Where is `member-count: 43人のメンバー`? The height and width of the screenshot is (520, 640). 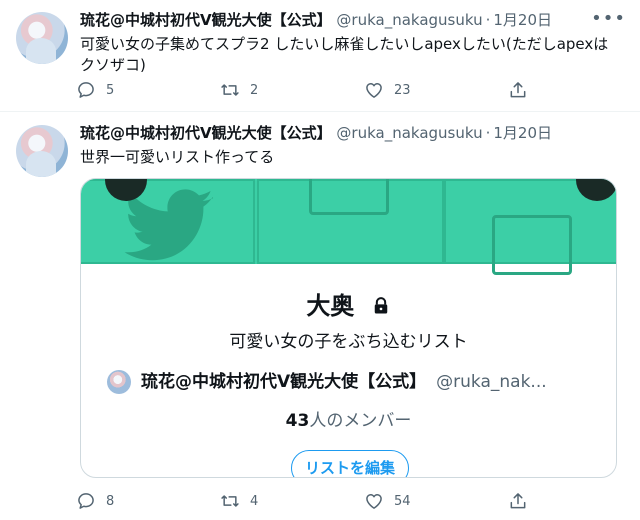 member-count: 43人のメンバー is located at coordinates (348, 421).